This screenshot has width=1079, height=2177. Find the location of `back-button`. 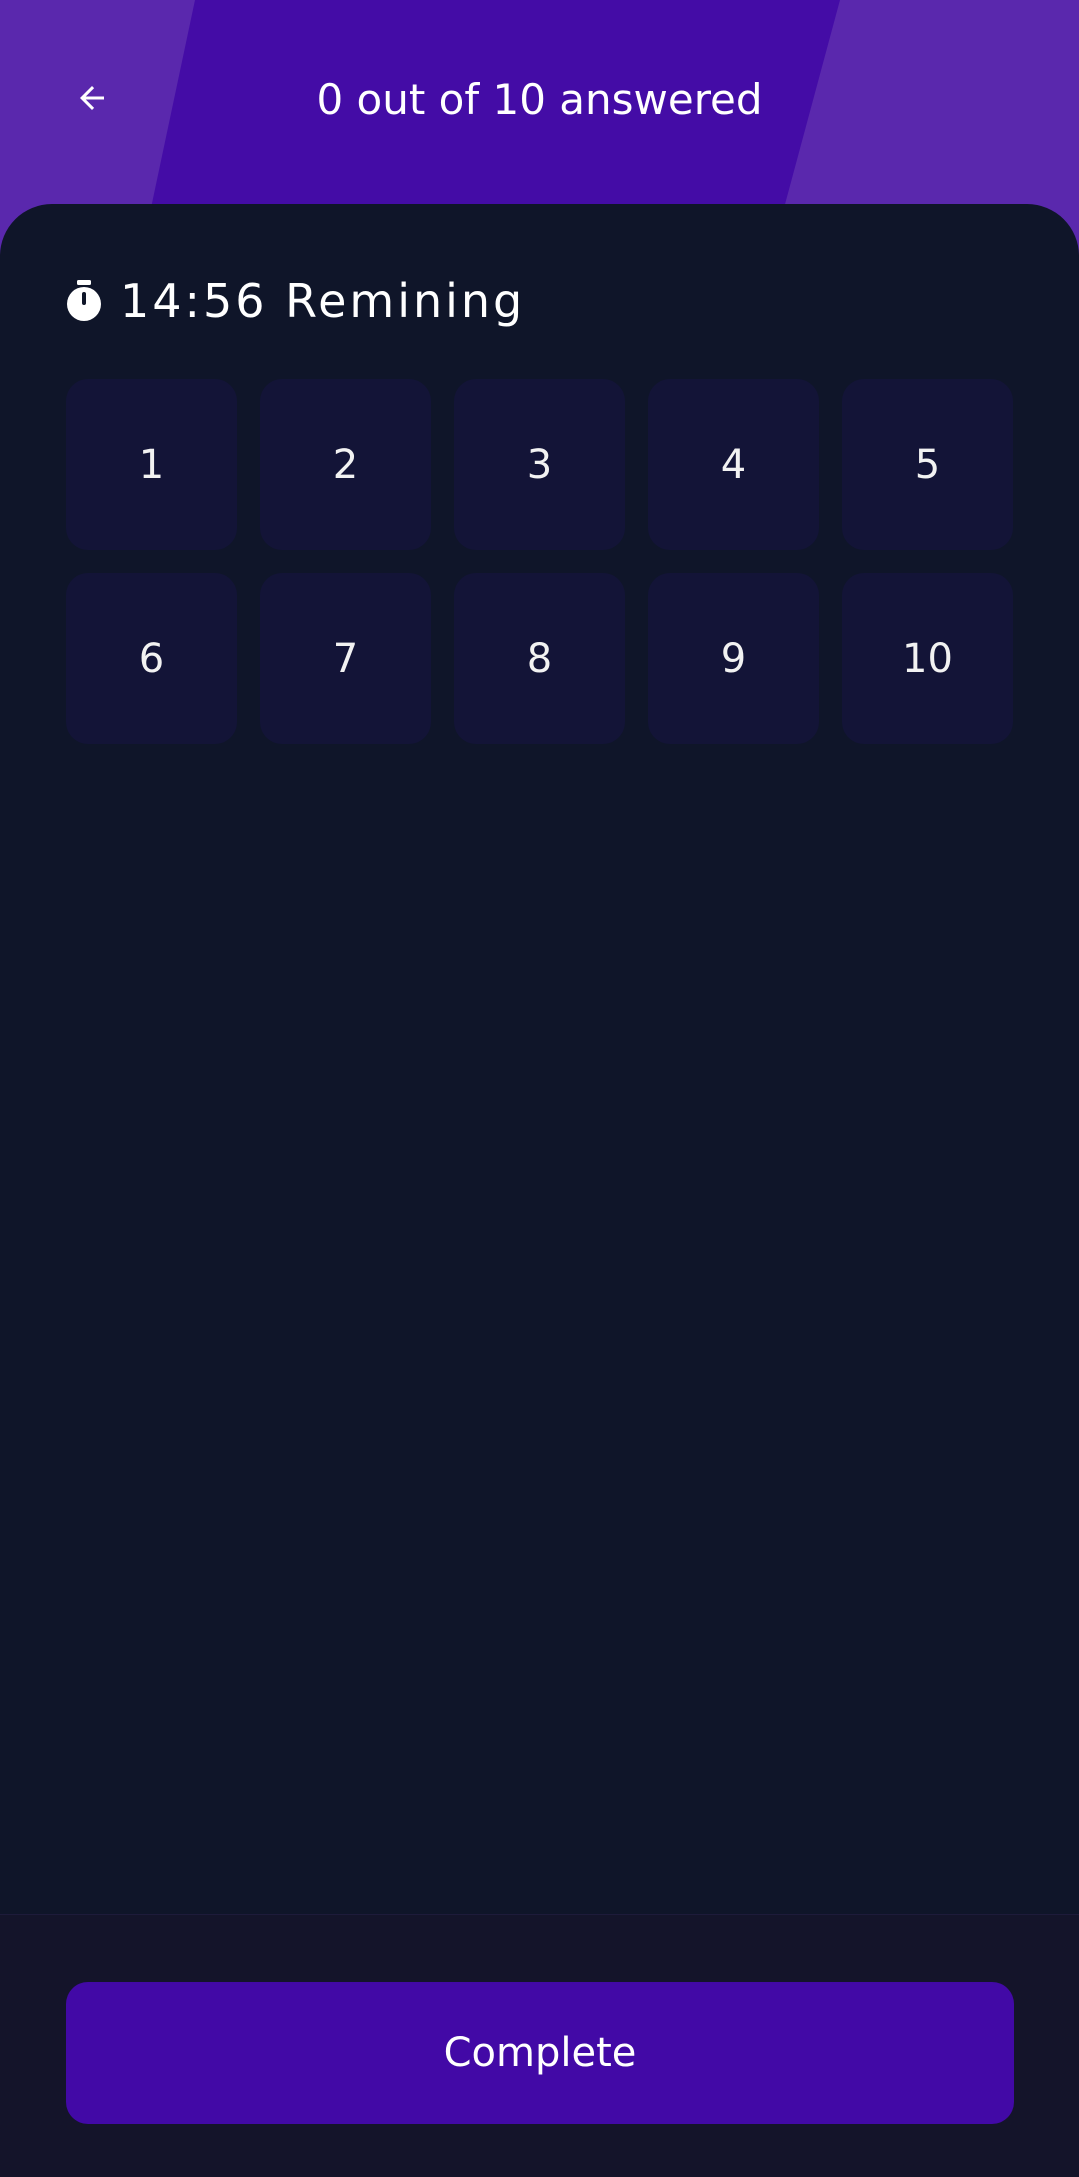

back-button is located at coordinates (92, 98).